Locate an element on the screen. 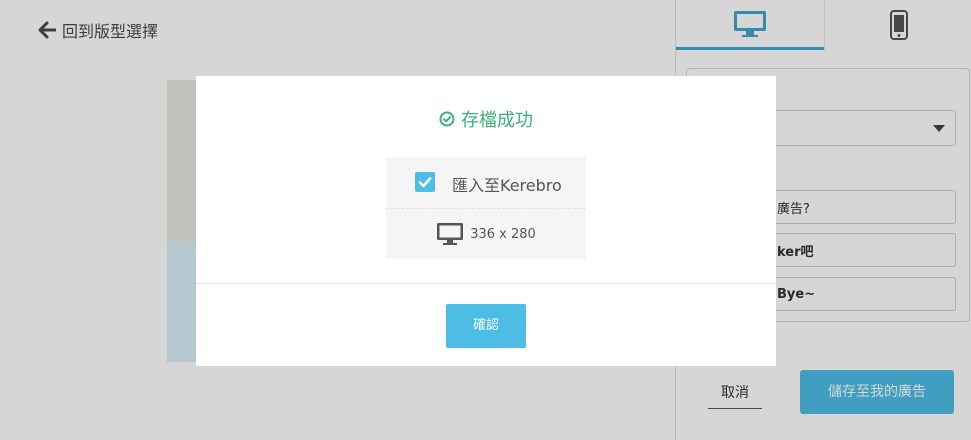 The height and width of the screenshot is (440, 971). confirm-button: 確認 is located at coordinates (486, 326).